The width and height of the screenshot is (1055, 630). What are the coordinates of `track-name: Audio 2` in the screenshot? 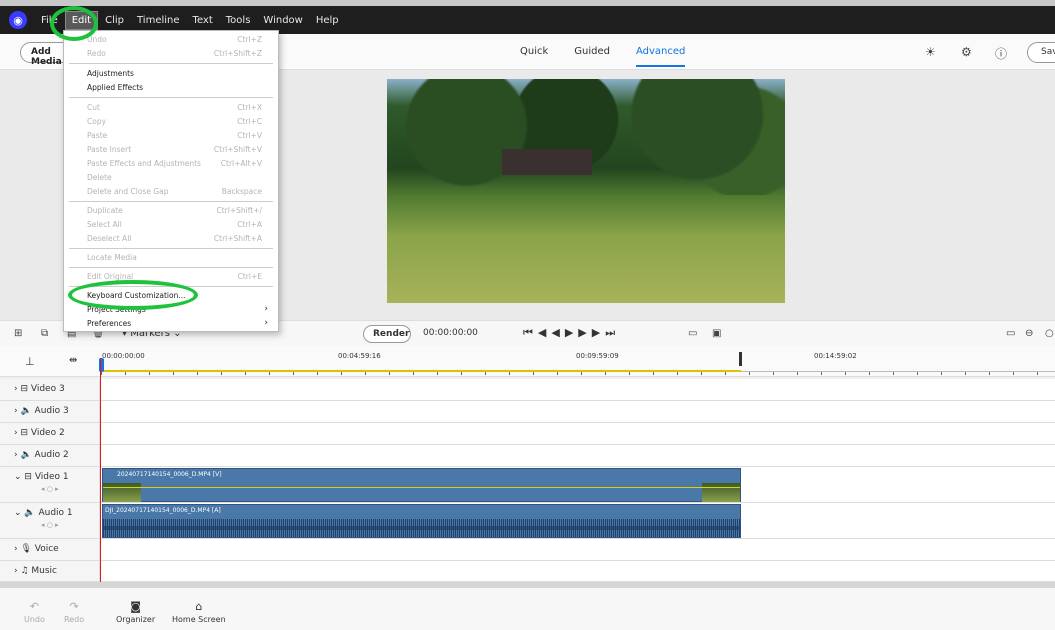 It's located at (51, 455).